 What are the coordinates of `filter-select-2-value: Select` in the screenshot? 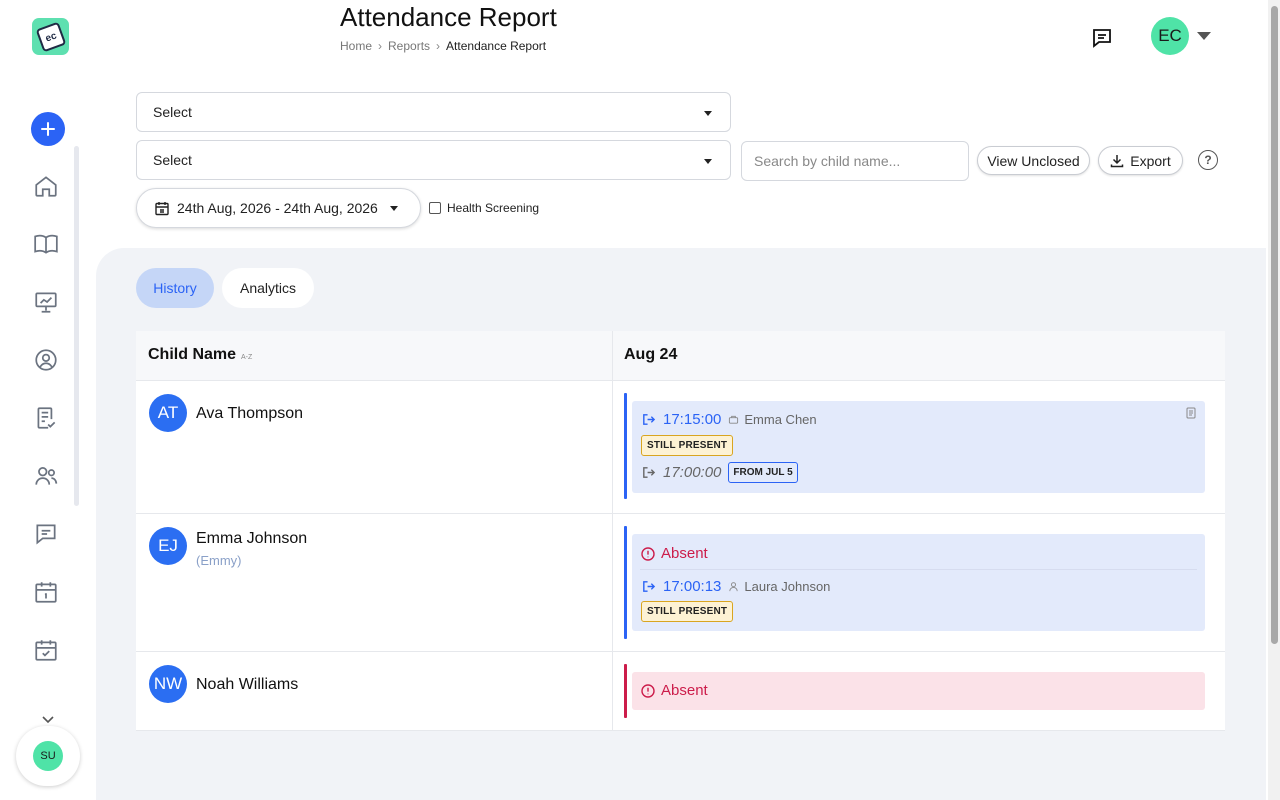 It's located at (172, 160).